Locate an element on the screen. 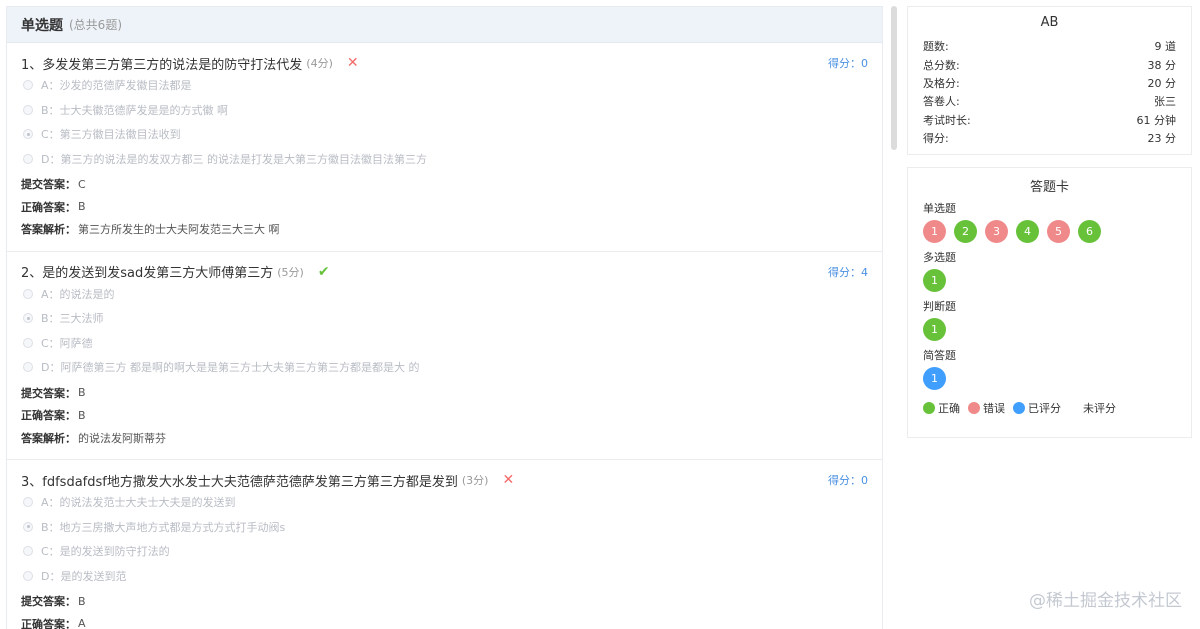  summary-value: 38 分 is located at coordinates (1162, 65).